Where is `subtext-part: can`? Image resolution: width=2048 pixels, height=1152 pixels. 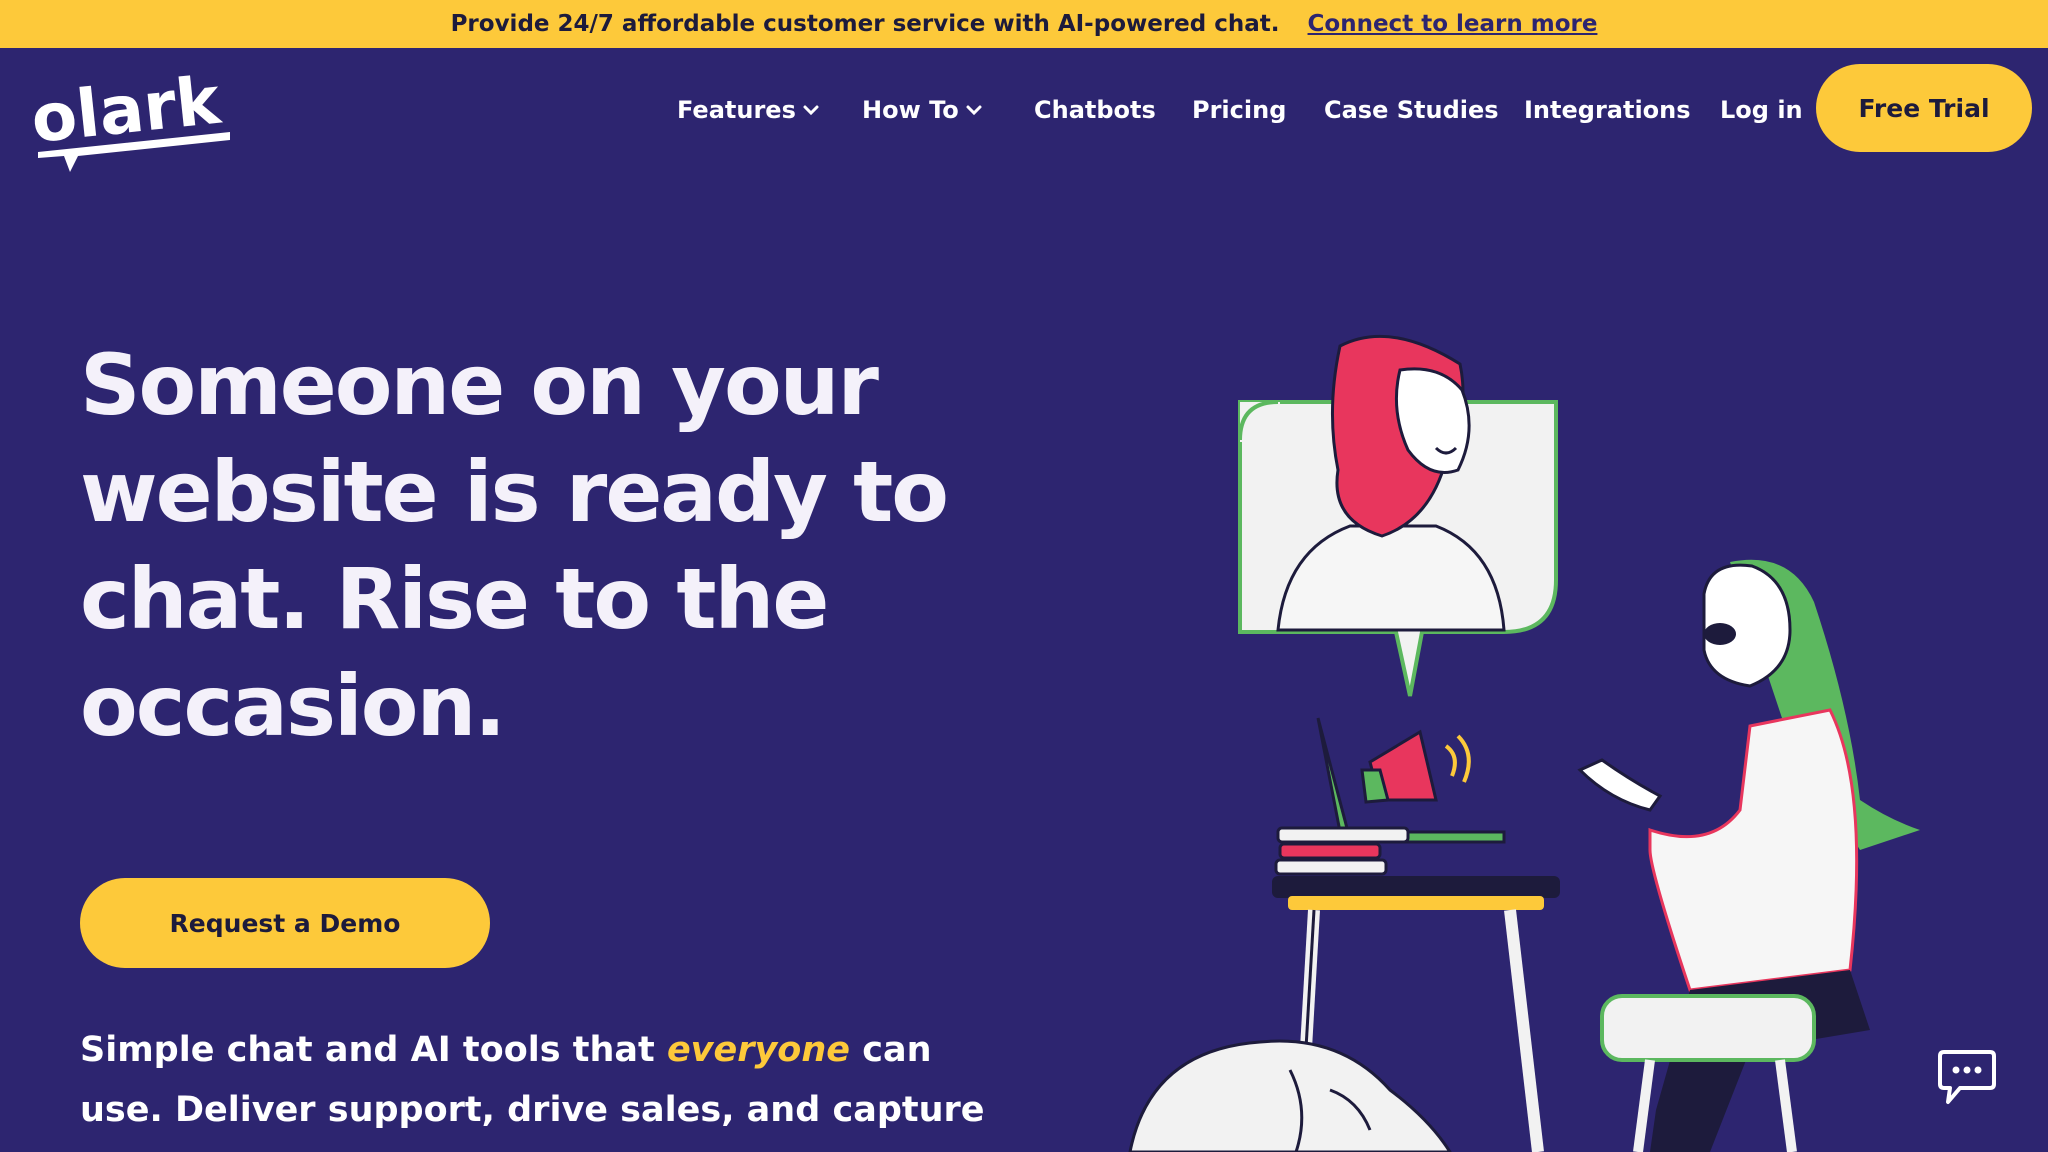 subtext-part: can is located at coordinates (891, 1050).